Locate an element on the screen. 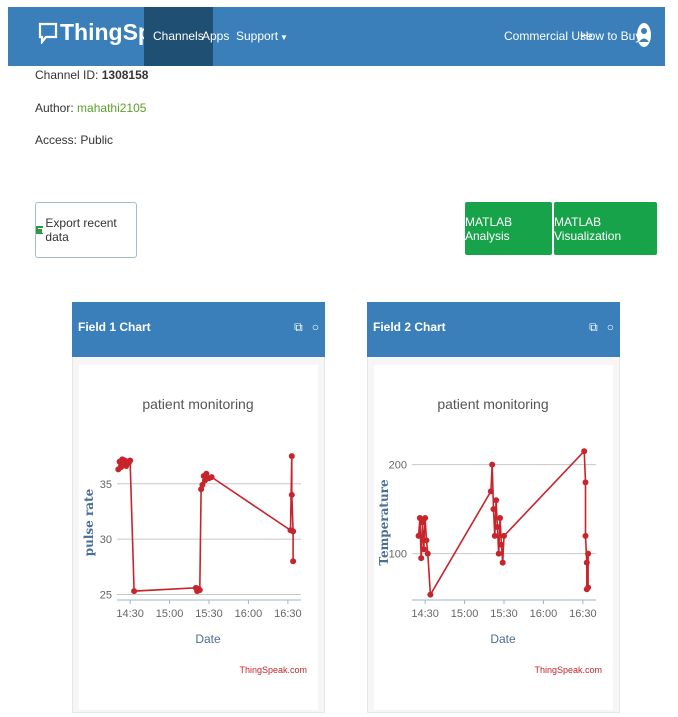 The image size is (678, 717). y-tick-label: 30 is located at coordinates (106, 540).